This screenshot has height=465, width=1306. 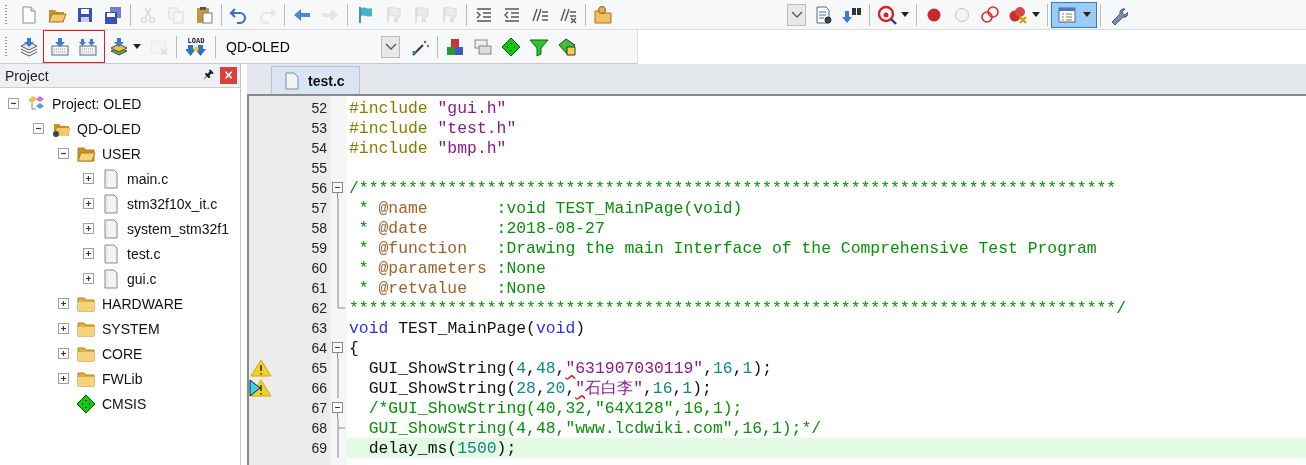 I want to click on find-in-files-icon, so click(x=824, y=14).